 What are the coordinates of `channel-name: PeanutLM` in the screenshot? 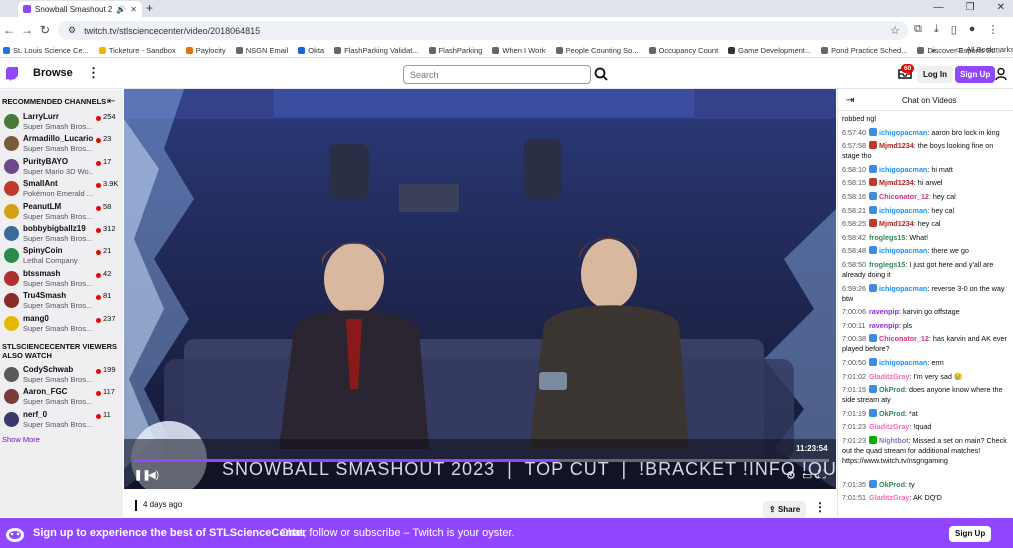 It's located at (42, 206).